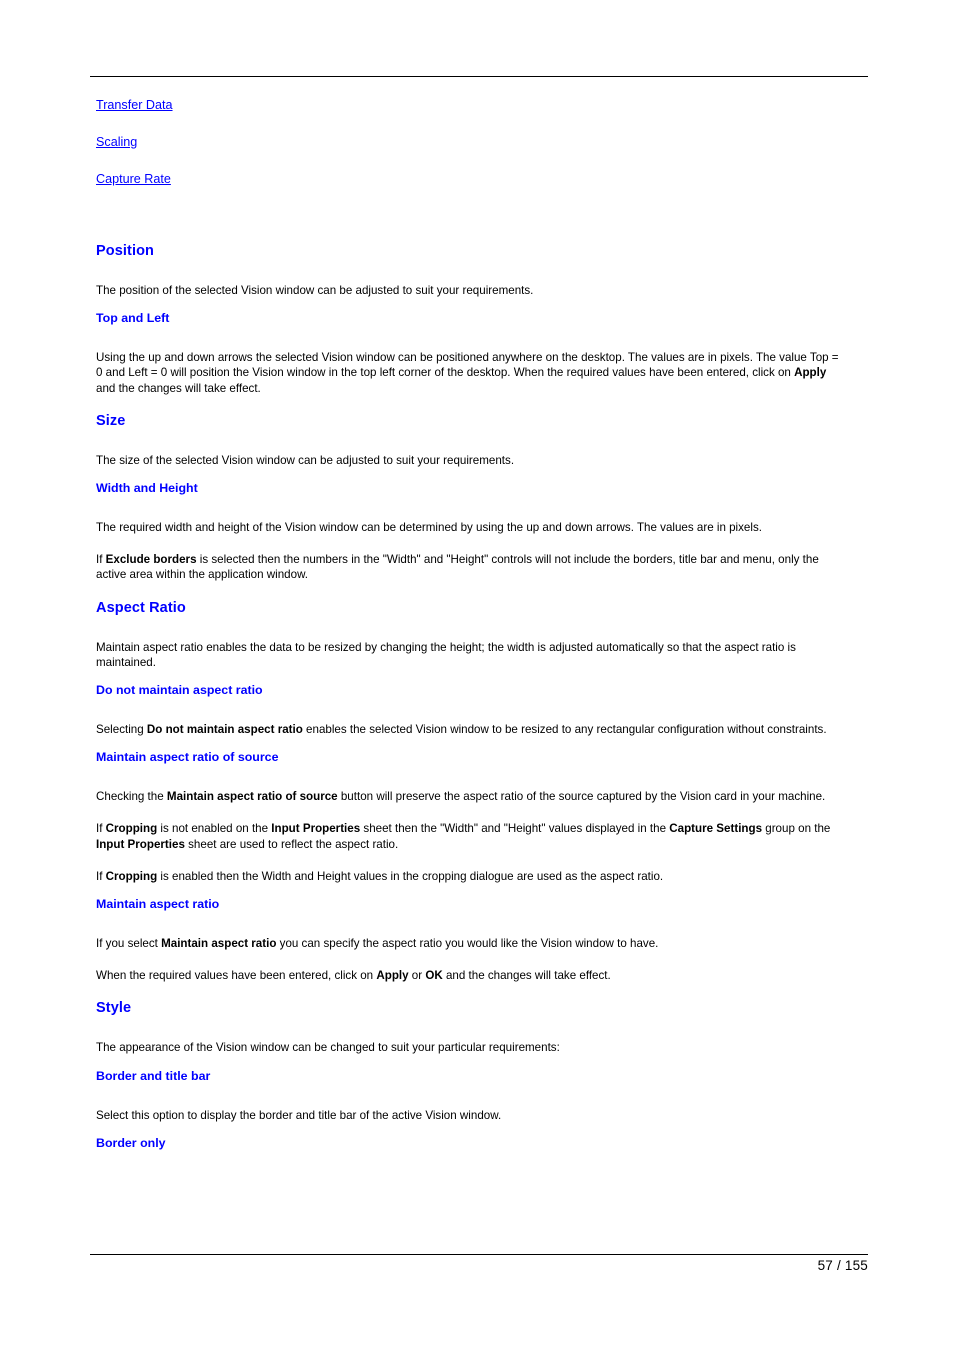 This screenshot has height=1351, width=954. Describe the element at coordinates (129, 944) in the screenshot. I see `text-run: If you select` at that location.